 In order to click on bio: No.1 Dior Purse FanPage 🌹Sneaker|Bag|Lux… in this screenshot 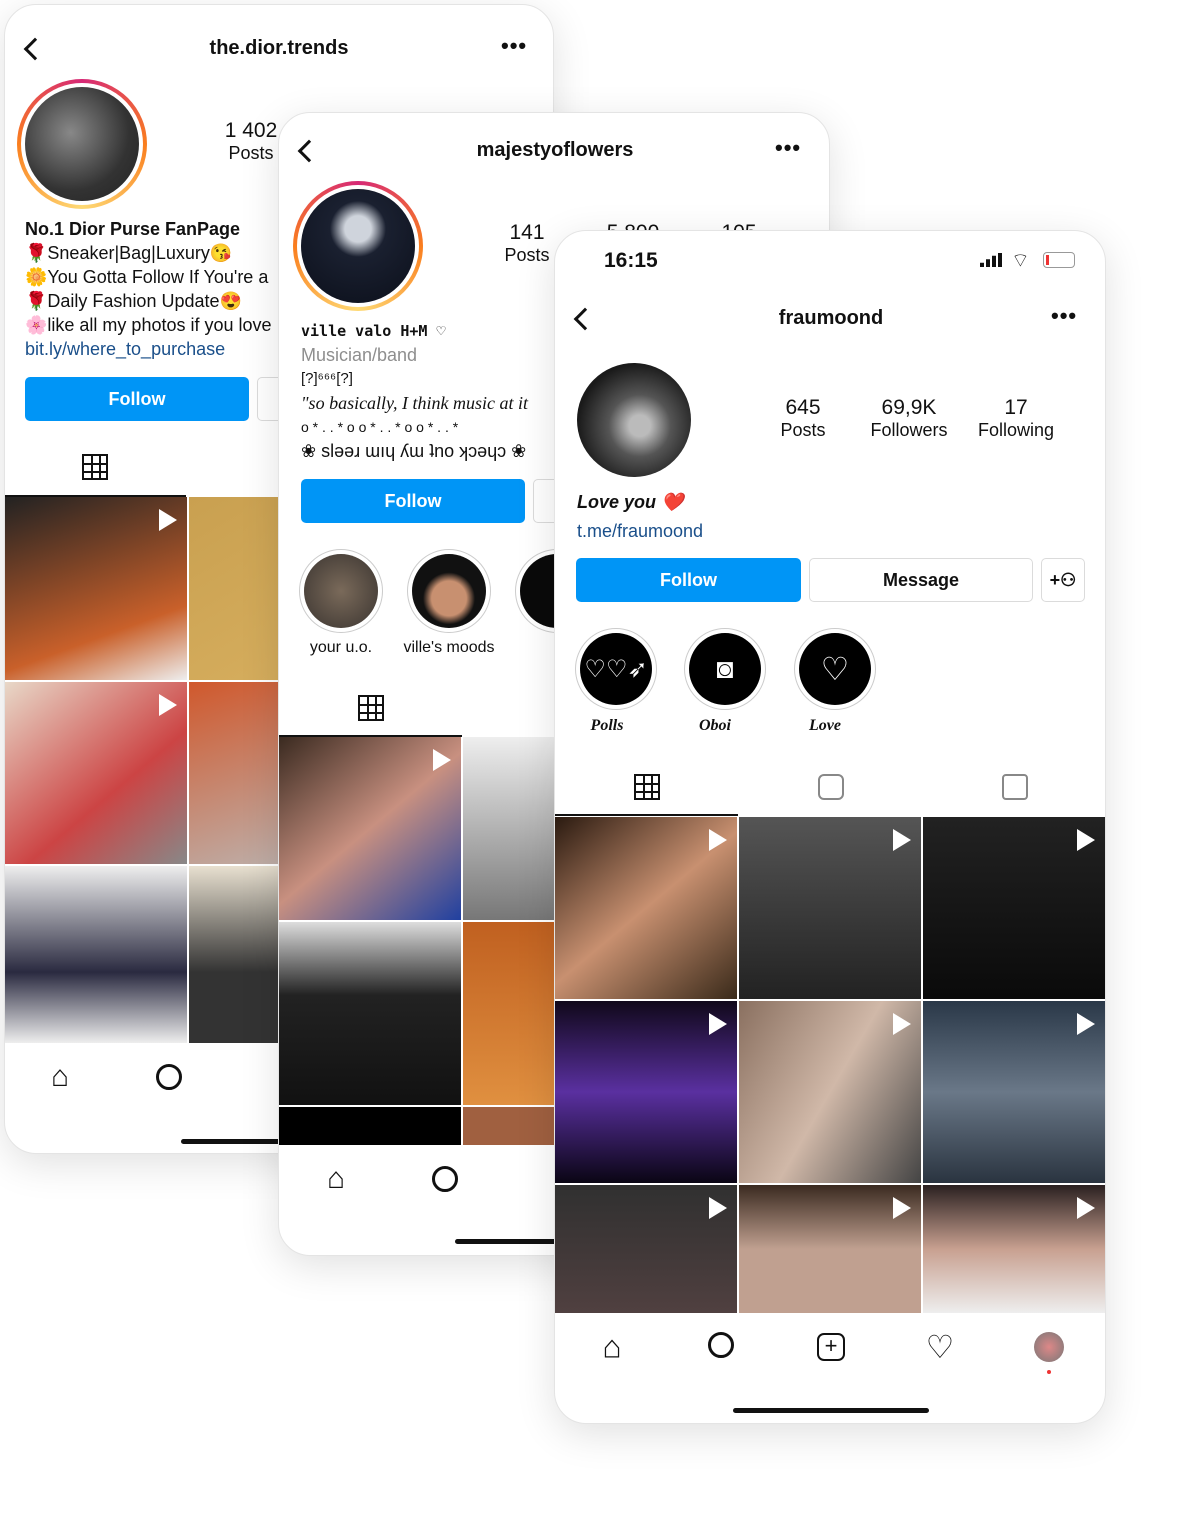, I will do `click(148, 289)`.